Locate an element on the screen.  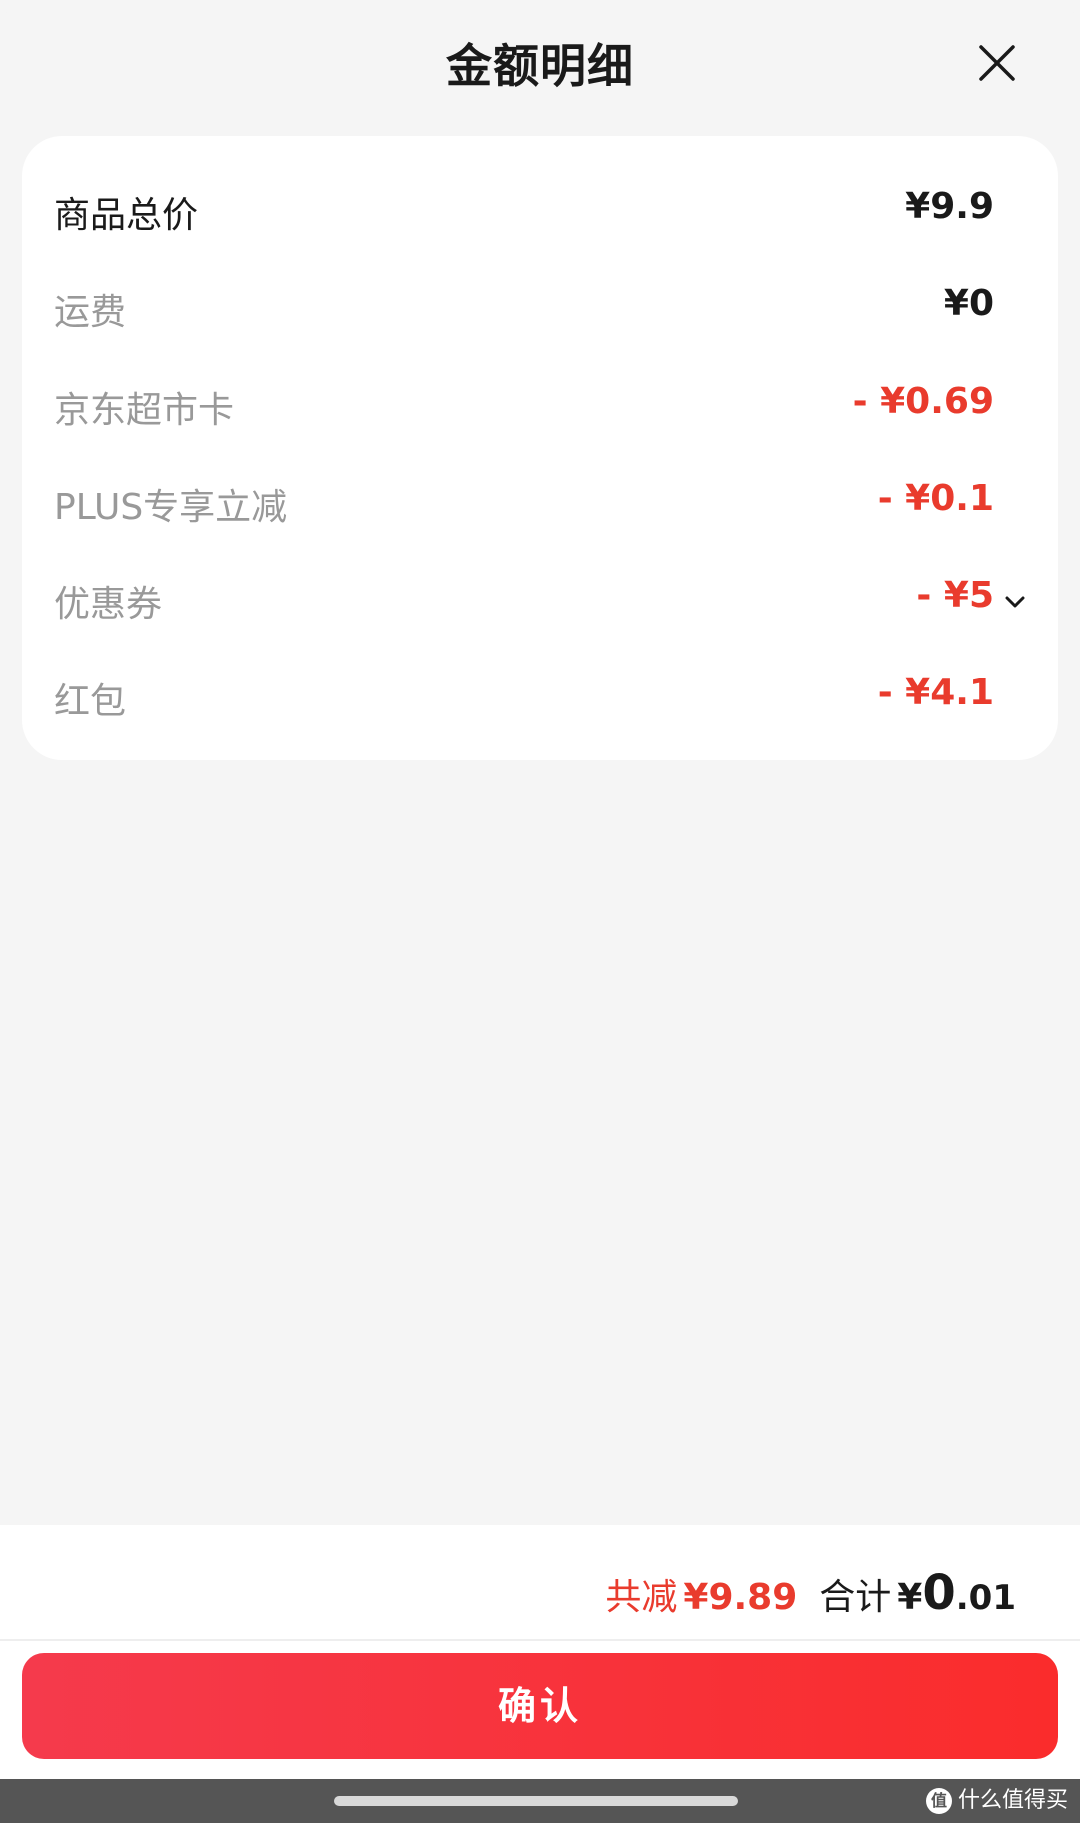
close-button is located at coordinates (997, 63).